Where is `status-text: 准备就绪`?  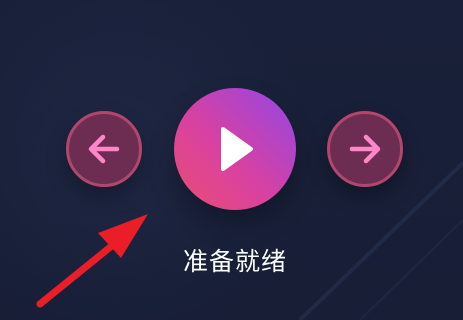
status-text: 准备就绪 is located at coordinates (234, 261).